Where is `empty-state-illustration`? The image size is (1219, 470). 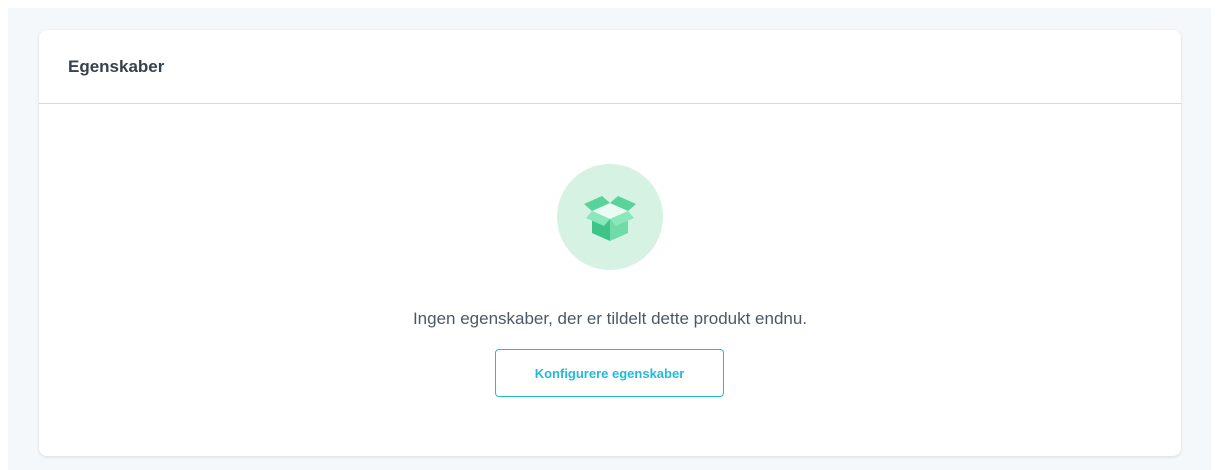 empty-state-illustration is located at coordinates (610, 217).